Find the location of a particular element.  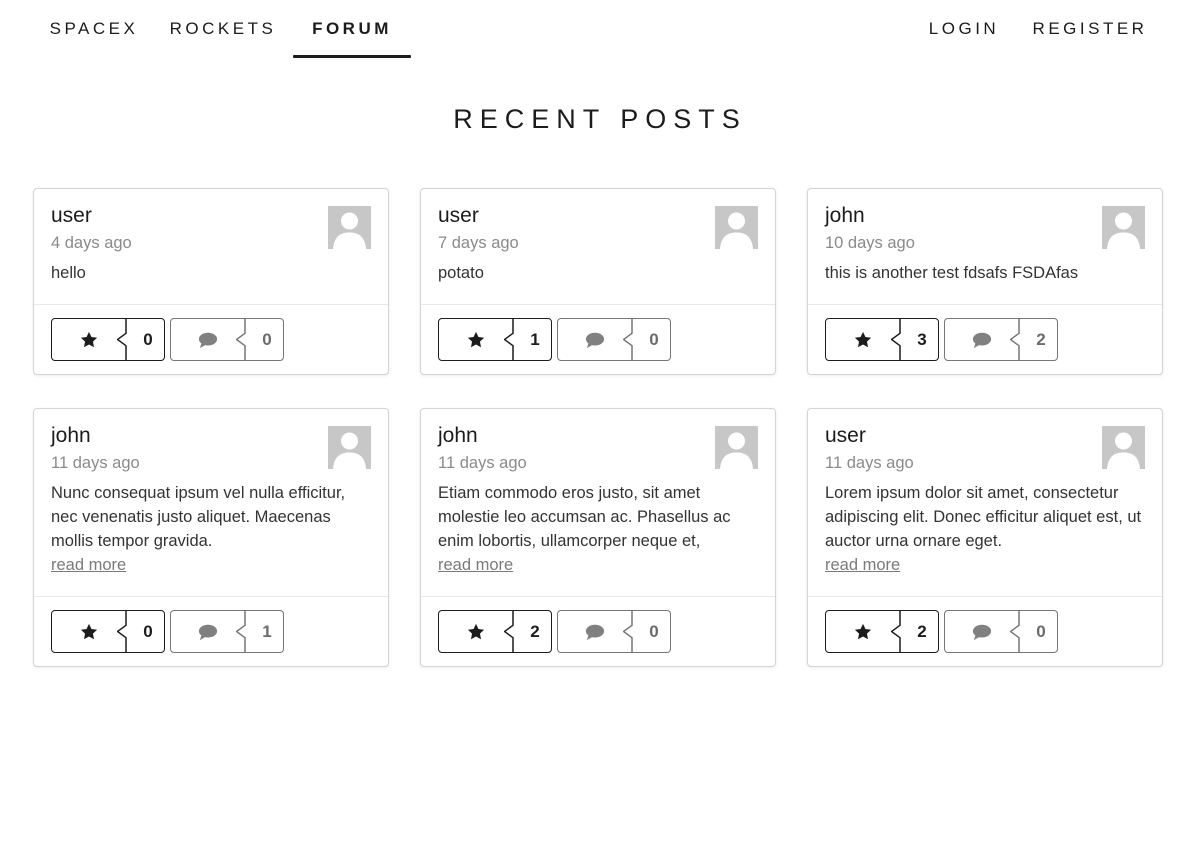

post-actions: 1 0 is located at coordinates (554, 339).